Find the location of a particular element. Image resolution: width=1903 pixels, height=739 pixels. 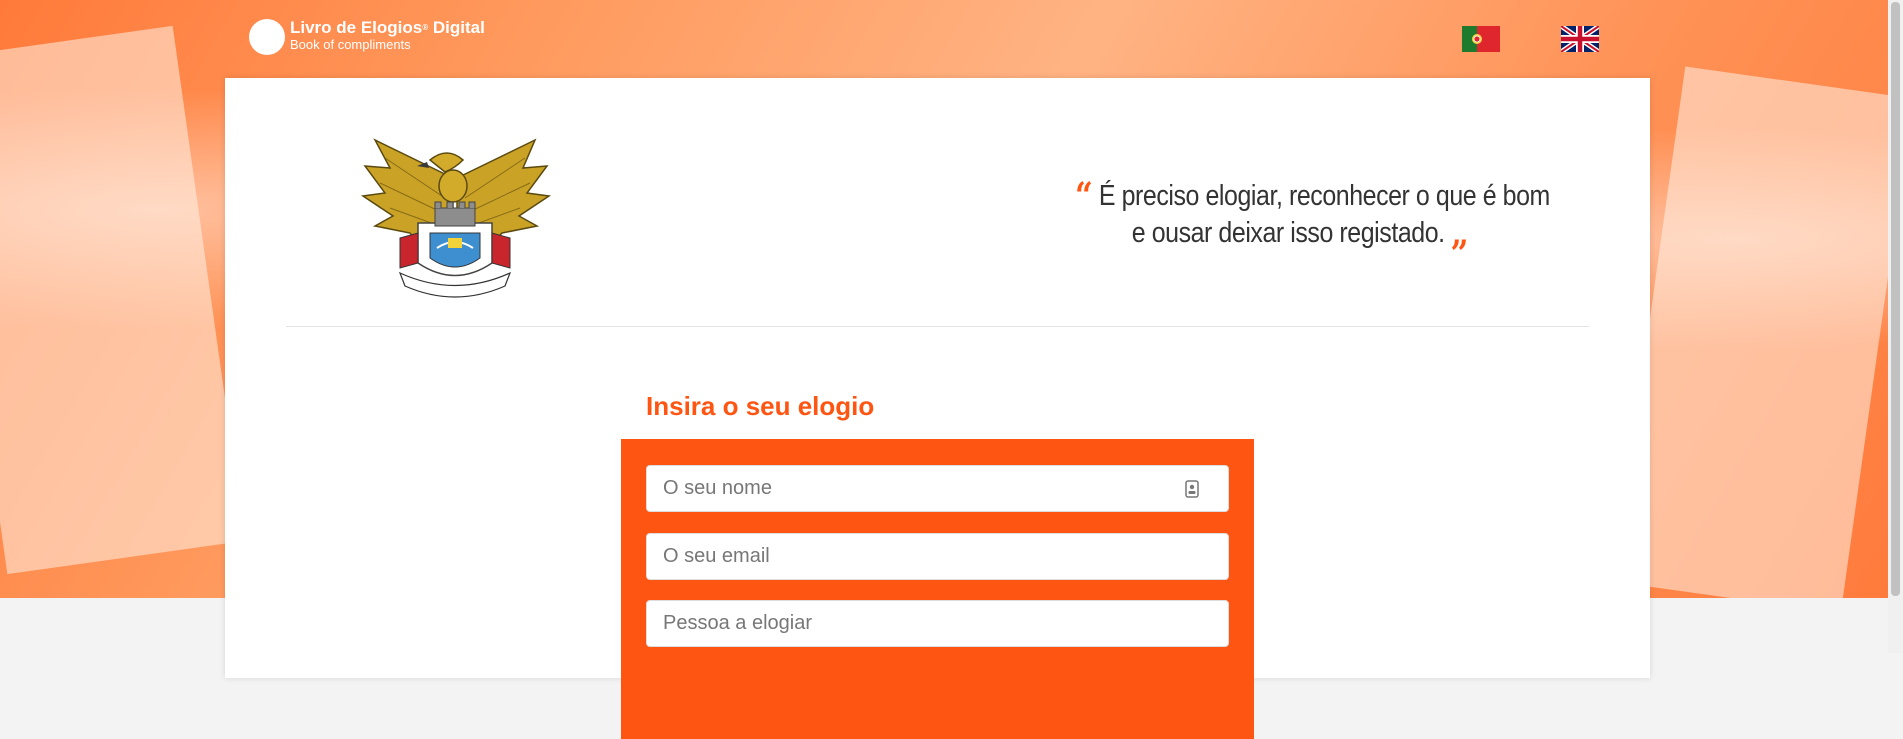

page-scrollbar is located at coordinates (1895, 326).